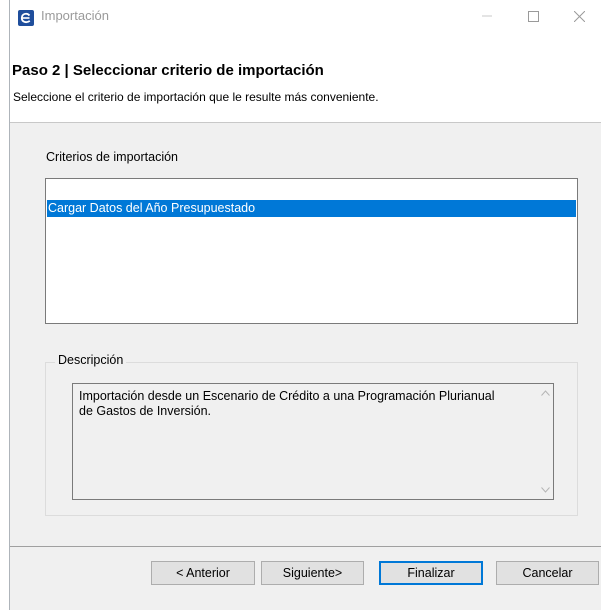 The width and height of the screenshot is (601, 610). Describe the element at coordinates (26, 18) in the screenshot. I see `app-e-icon` at that location.